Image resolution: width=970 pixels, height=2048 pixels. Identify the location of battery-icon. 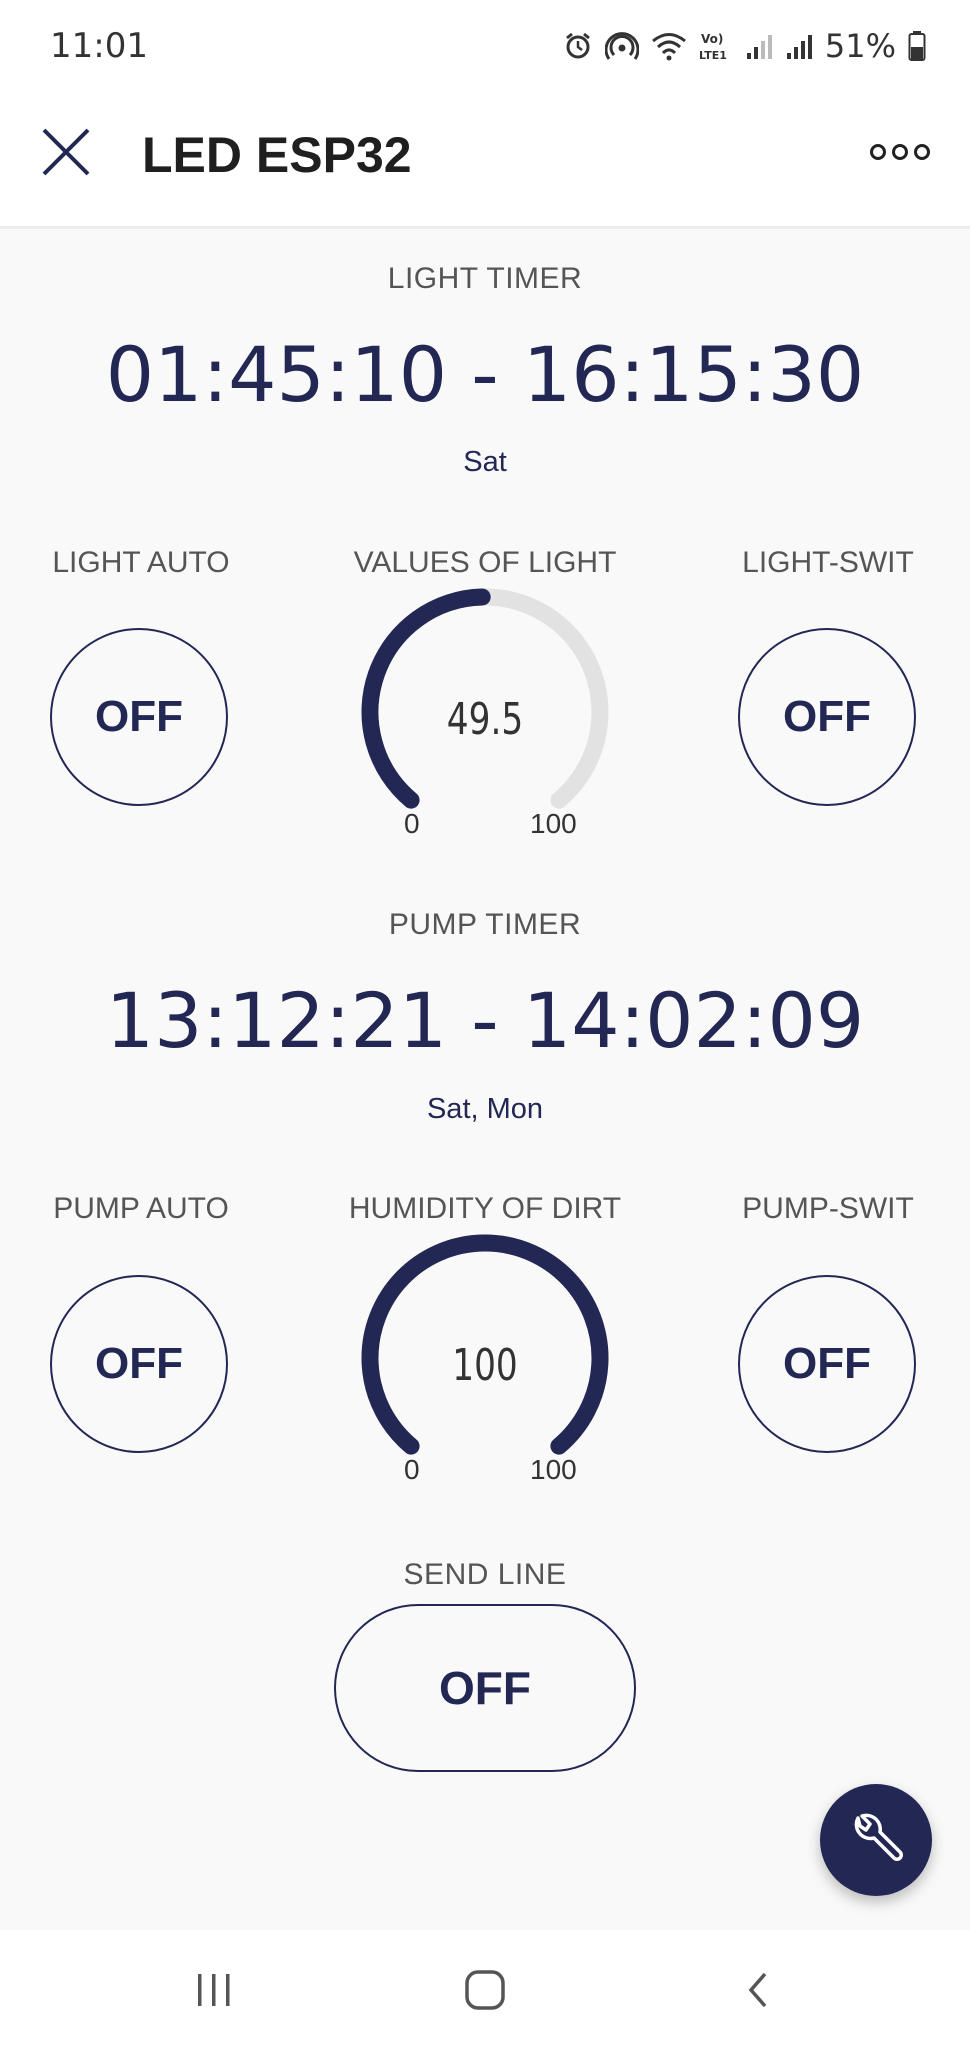
(917, 46).